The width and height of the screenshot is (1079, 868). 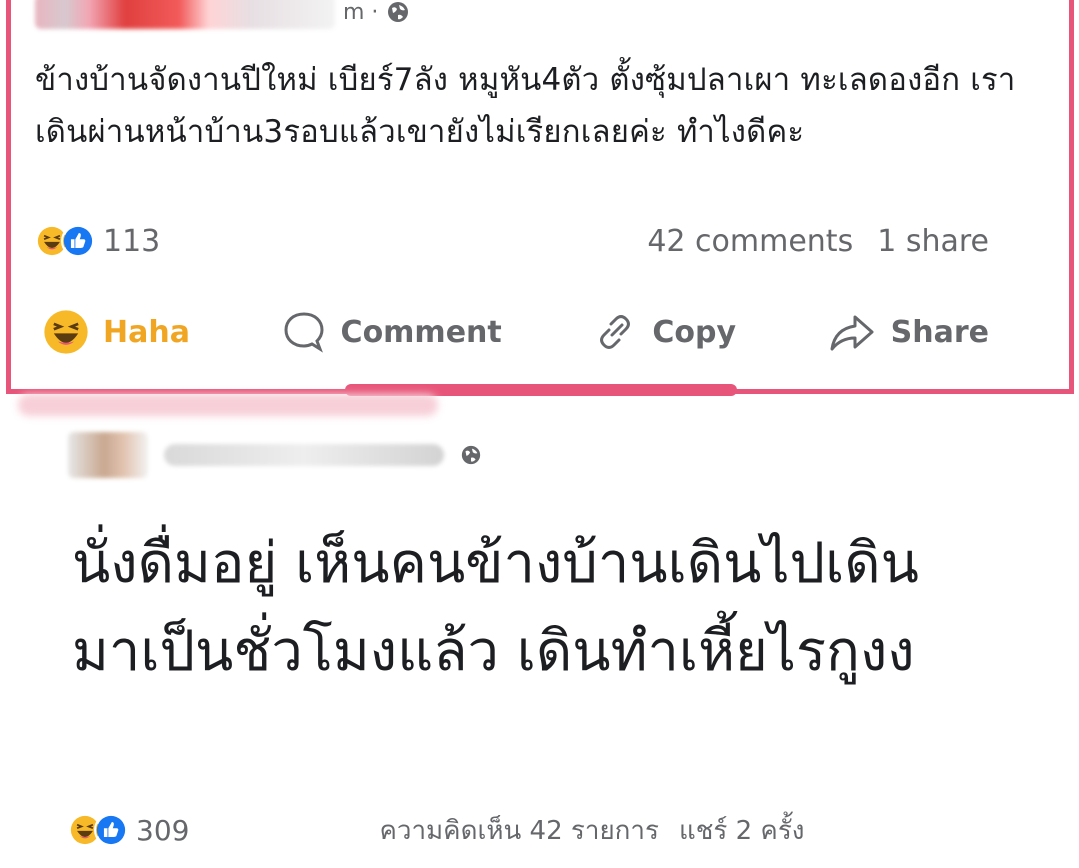 I want to click on shares-count: แชร์ 2 ครั้ง, so click(x=742, y=830).